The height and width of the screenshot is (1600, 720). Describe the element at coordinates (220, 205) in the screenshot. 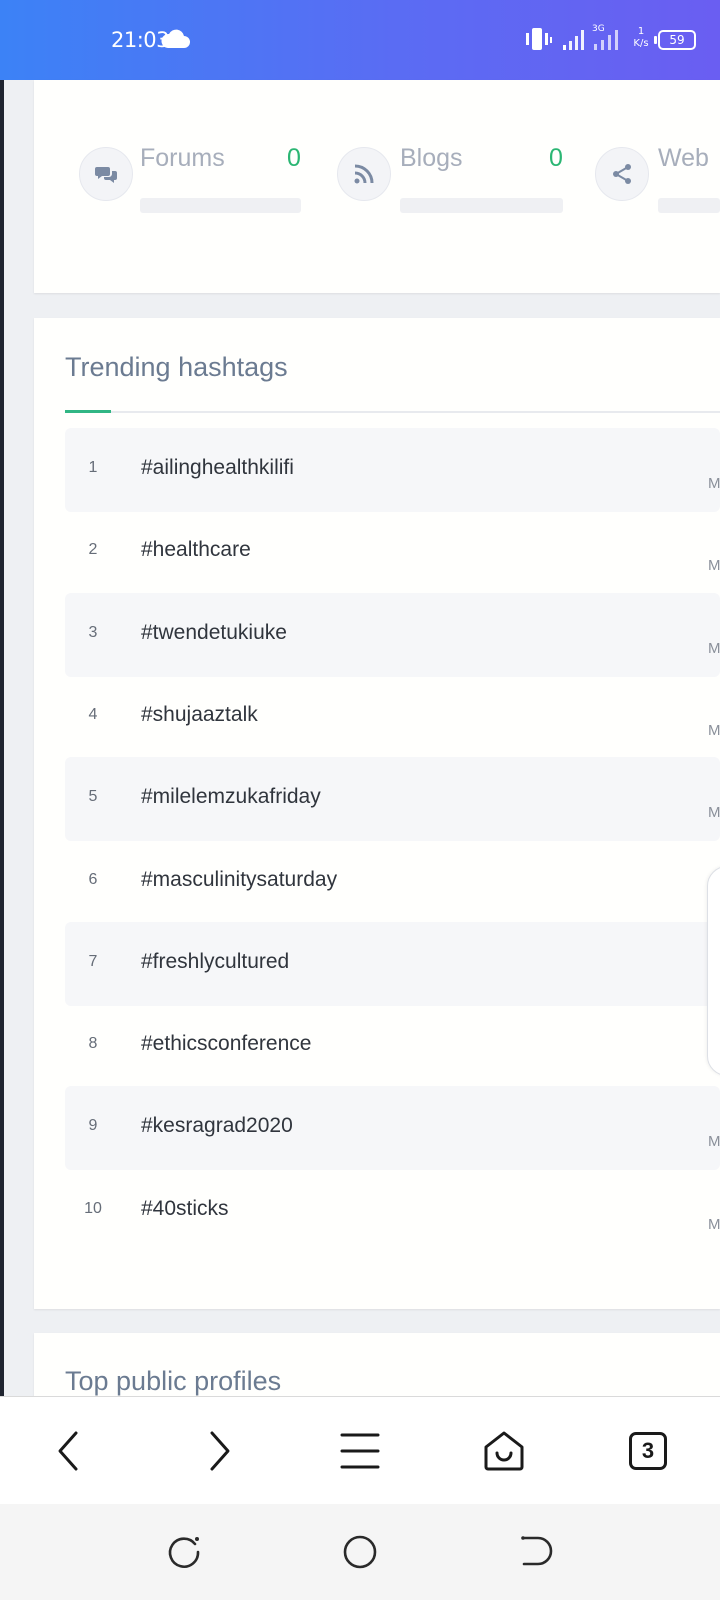

I see `stat-bar-forums` at that location.